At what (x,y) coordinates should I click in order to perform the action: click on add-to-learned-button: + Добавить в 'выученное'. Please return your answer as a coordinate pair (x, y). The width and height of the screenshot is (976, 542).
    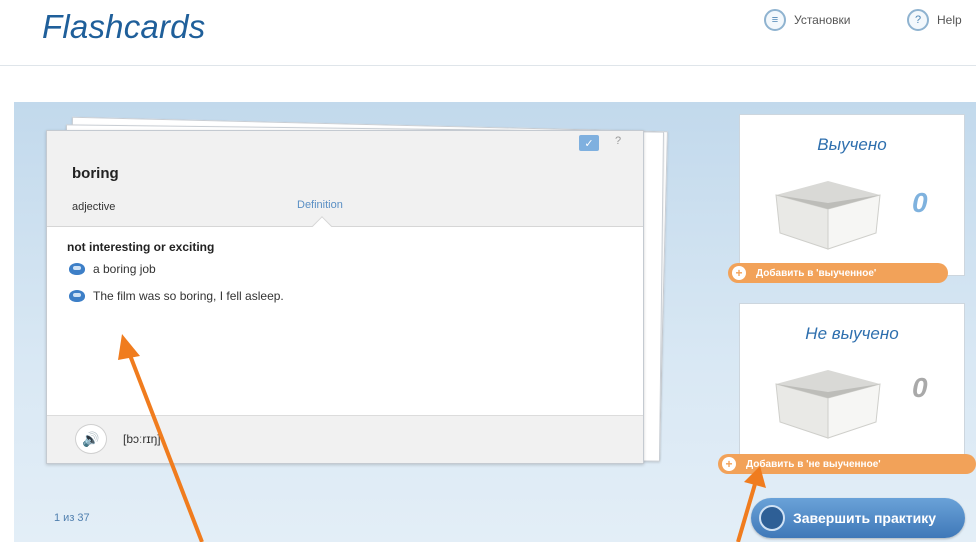
    Looking at the image, I should click on (838, 273).